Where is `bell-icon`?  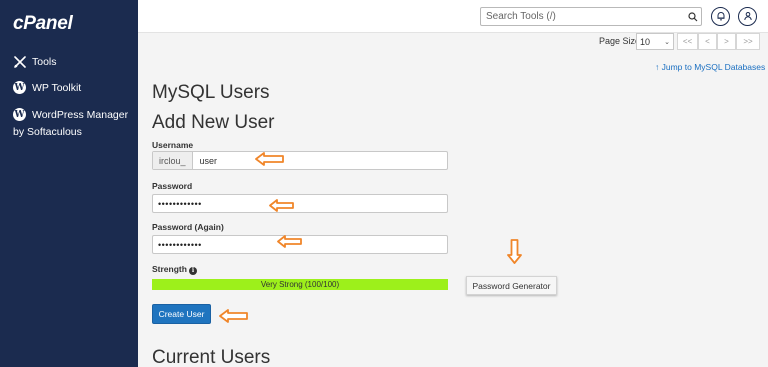
bell-icon is located at coordinates (721, 17).